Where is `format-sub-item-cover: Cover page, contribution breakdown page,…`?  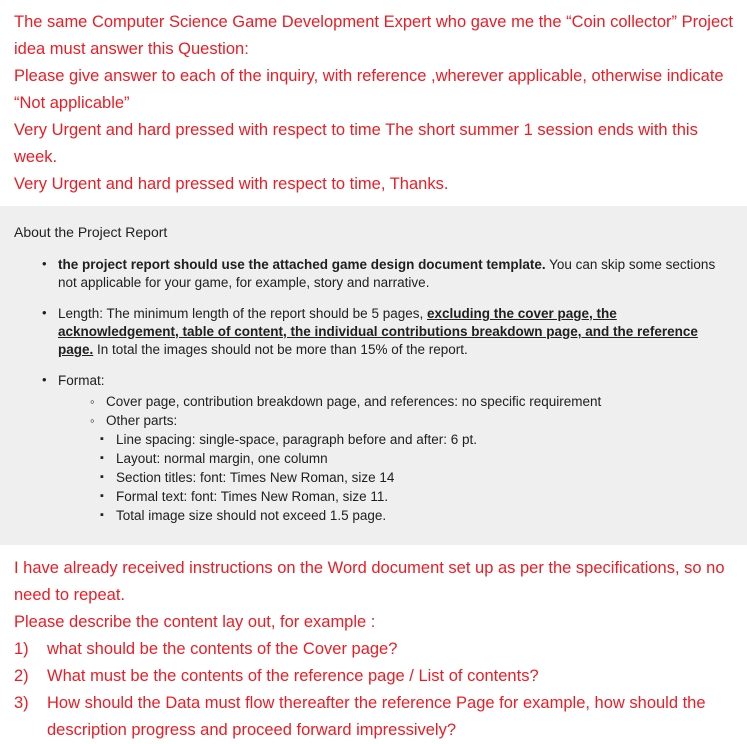 format-sub-item-cover: Cover page, contribution breakdown page,… is located at coordinates (411, 401).